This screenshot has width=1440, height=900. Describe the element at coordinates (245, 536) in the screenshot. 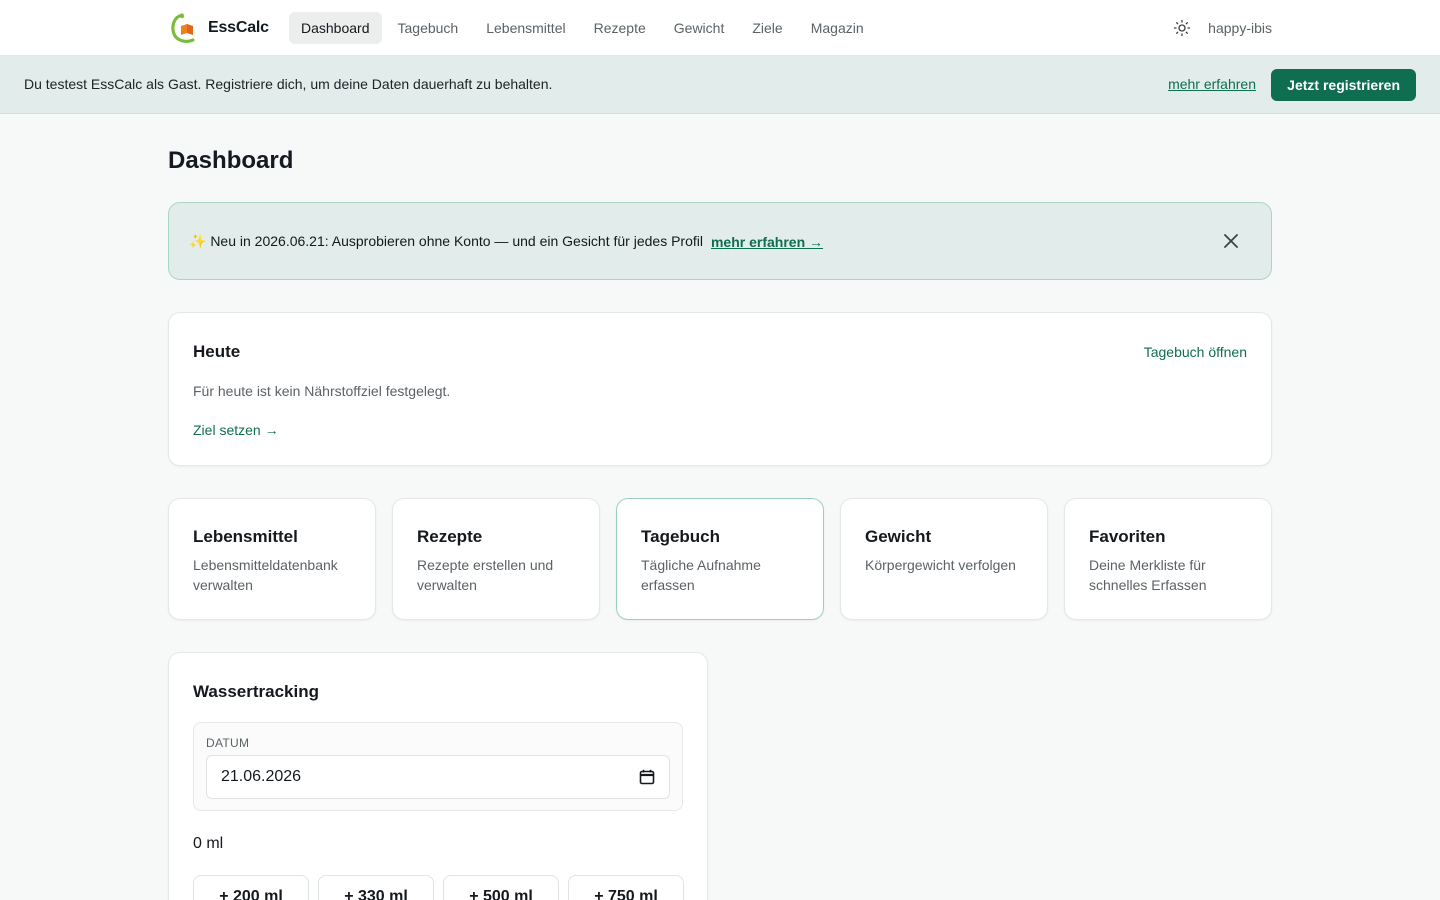

I see `tile-title: Lebensmittel` at that location.